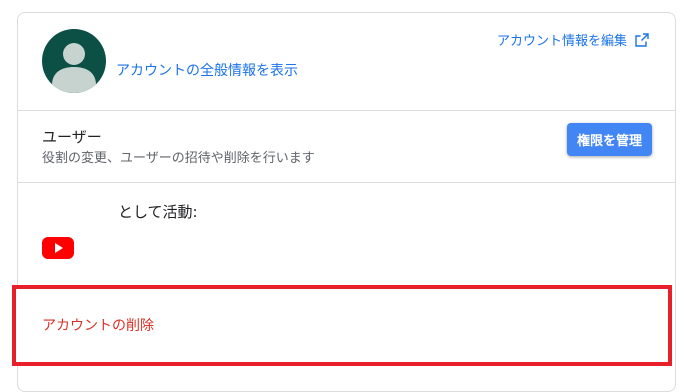 Image resolution: width=686 pixels, height=392 pixels. Describe the element at coordinates (178, 158) in the screenshot. I see `users-description: 役割の変更、ユーザーの招待や削除を行います` at that location.